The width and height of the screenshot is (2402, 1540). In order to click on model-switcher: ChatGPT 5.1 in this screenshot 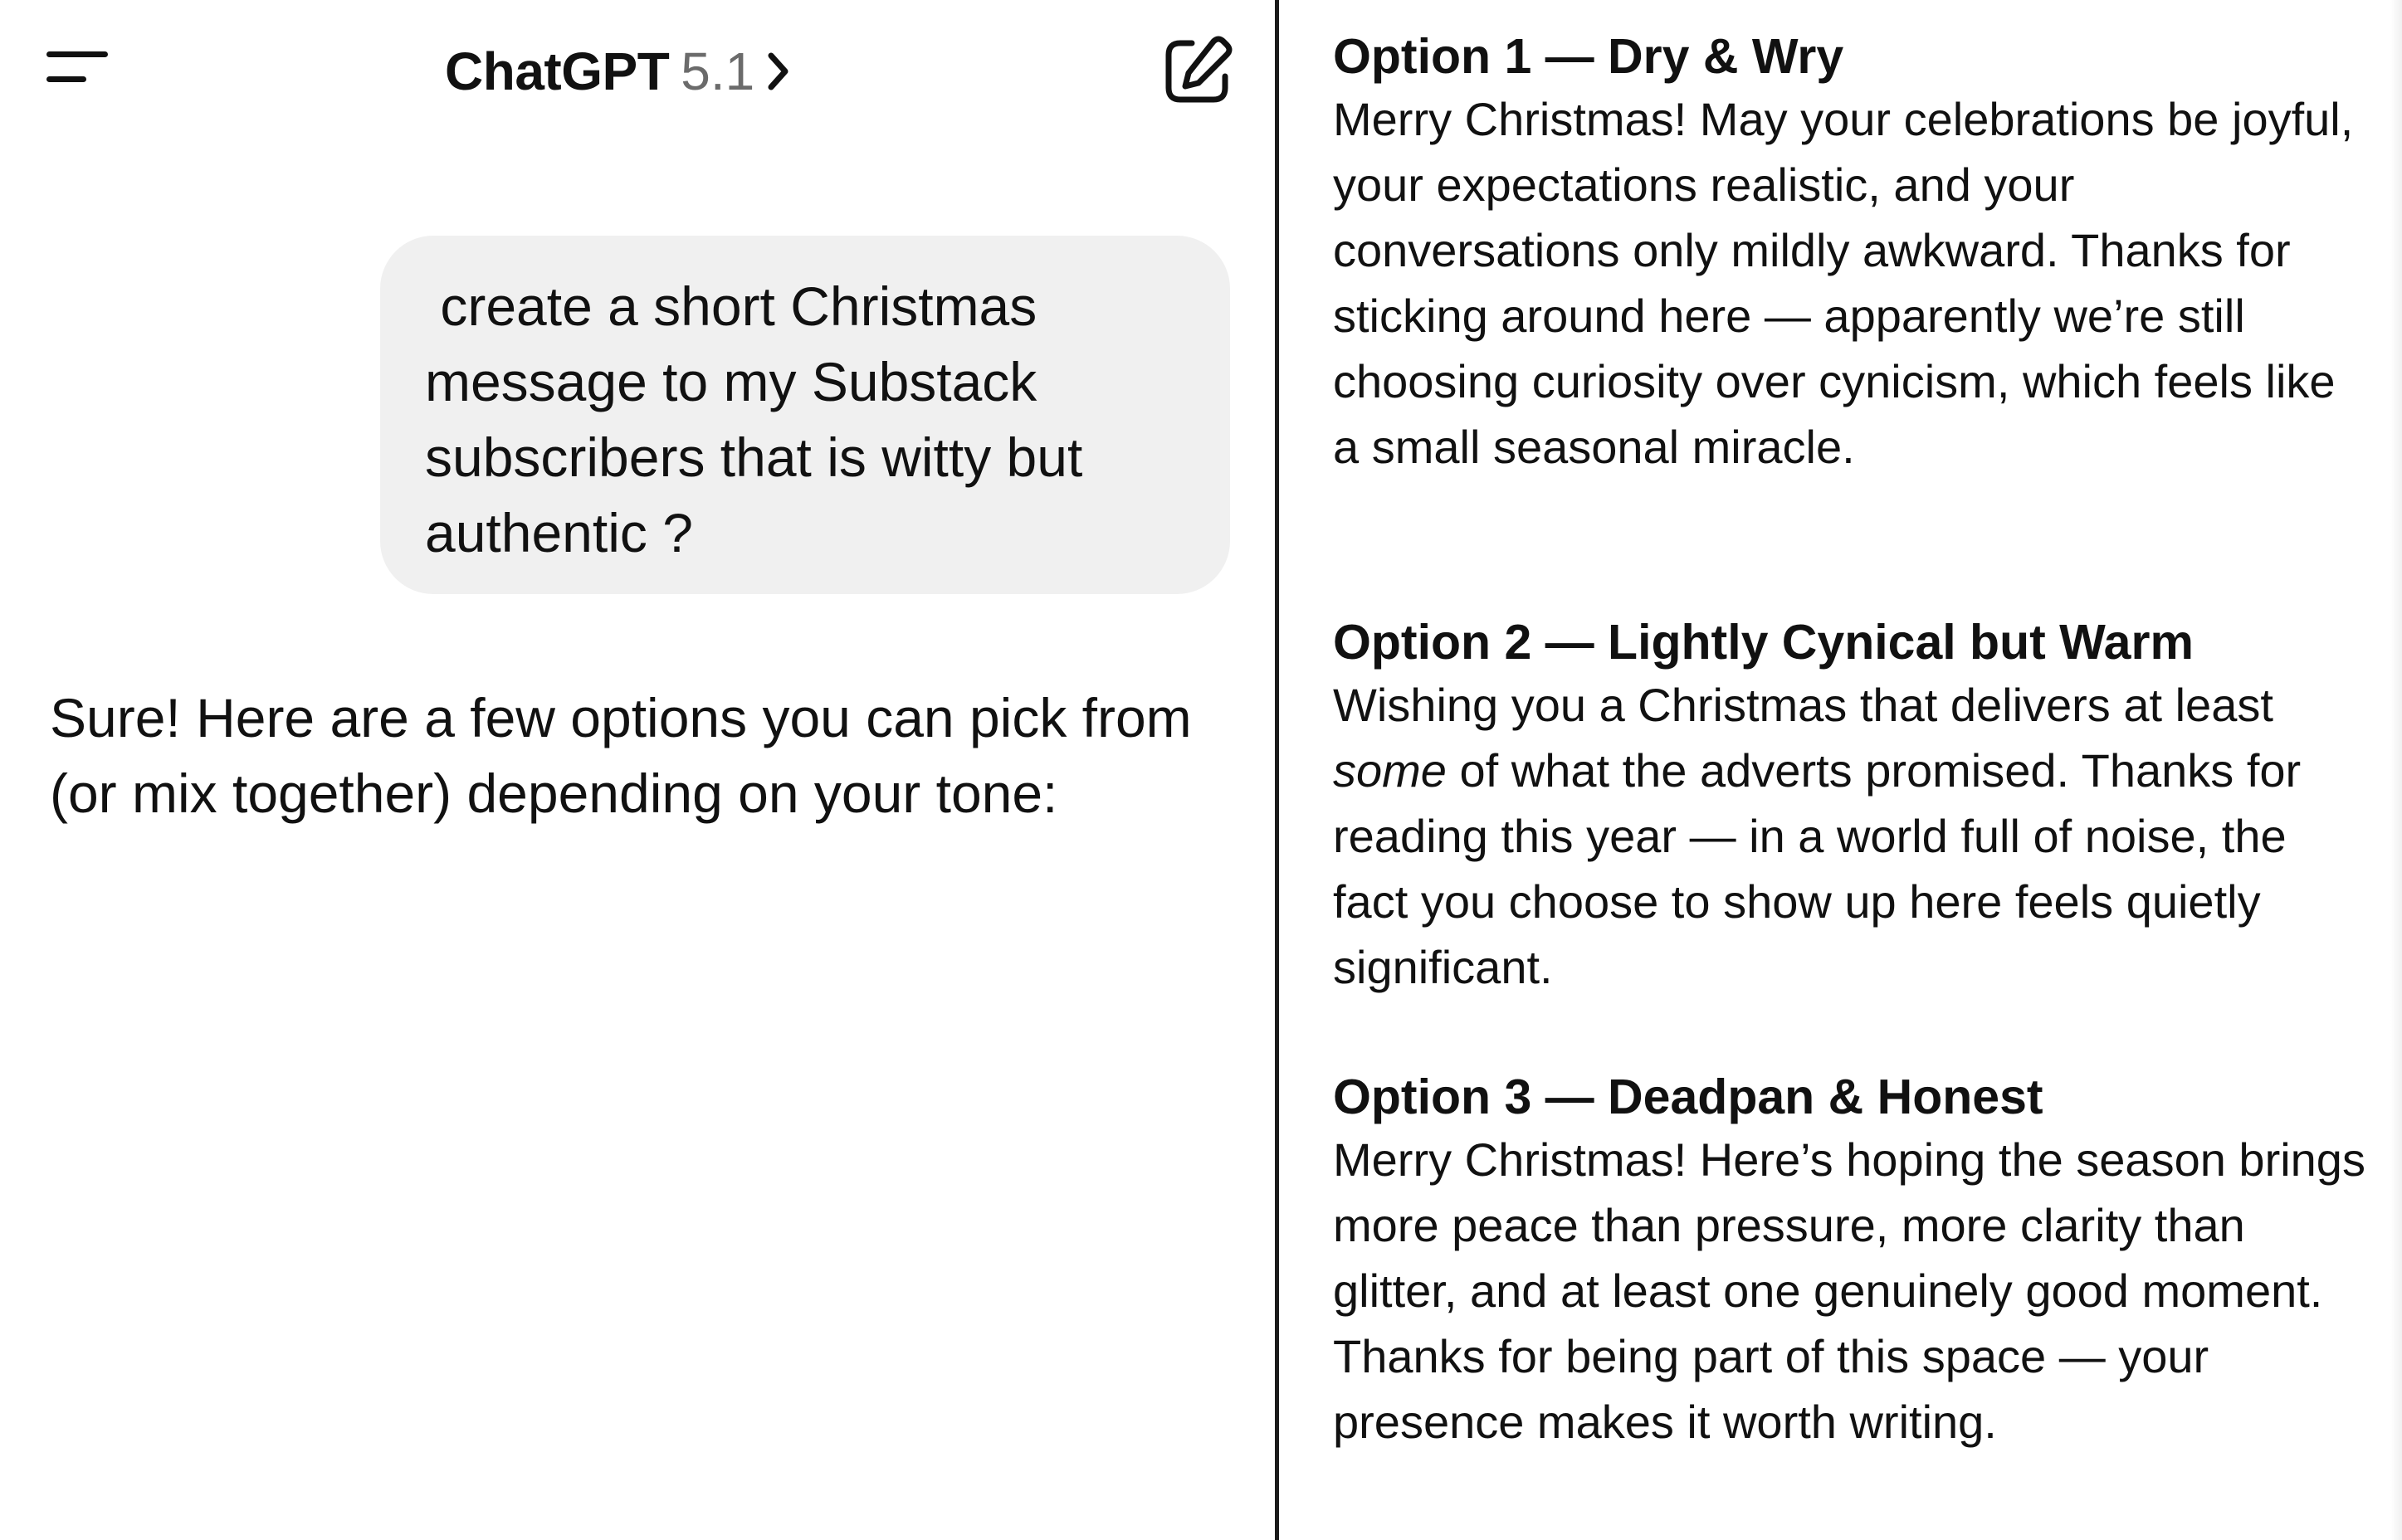, I will do `click(617, 71)`.